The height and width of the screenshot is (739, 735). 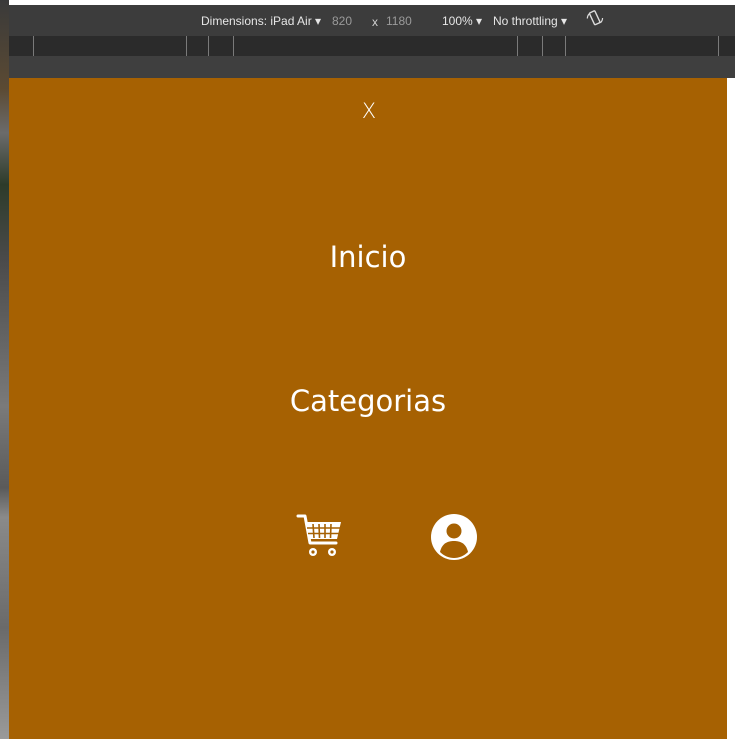 What do you see at coordinates (368, 401) in the screenshot?
I see `nav-link-categorias: Categorias` at bounding box center [368, 401].